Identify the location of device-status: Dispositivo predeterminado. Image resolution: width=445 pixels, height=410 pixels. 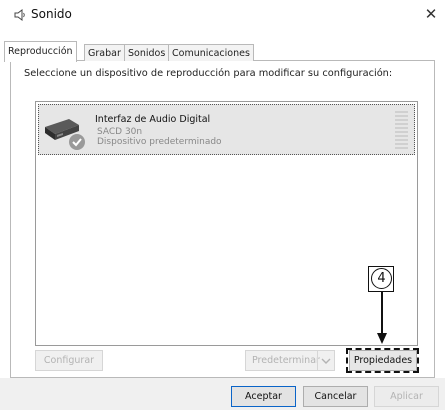
(159, 142).